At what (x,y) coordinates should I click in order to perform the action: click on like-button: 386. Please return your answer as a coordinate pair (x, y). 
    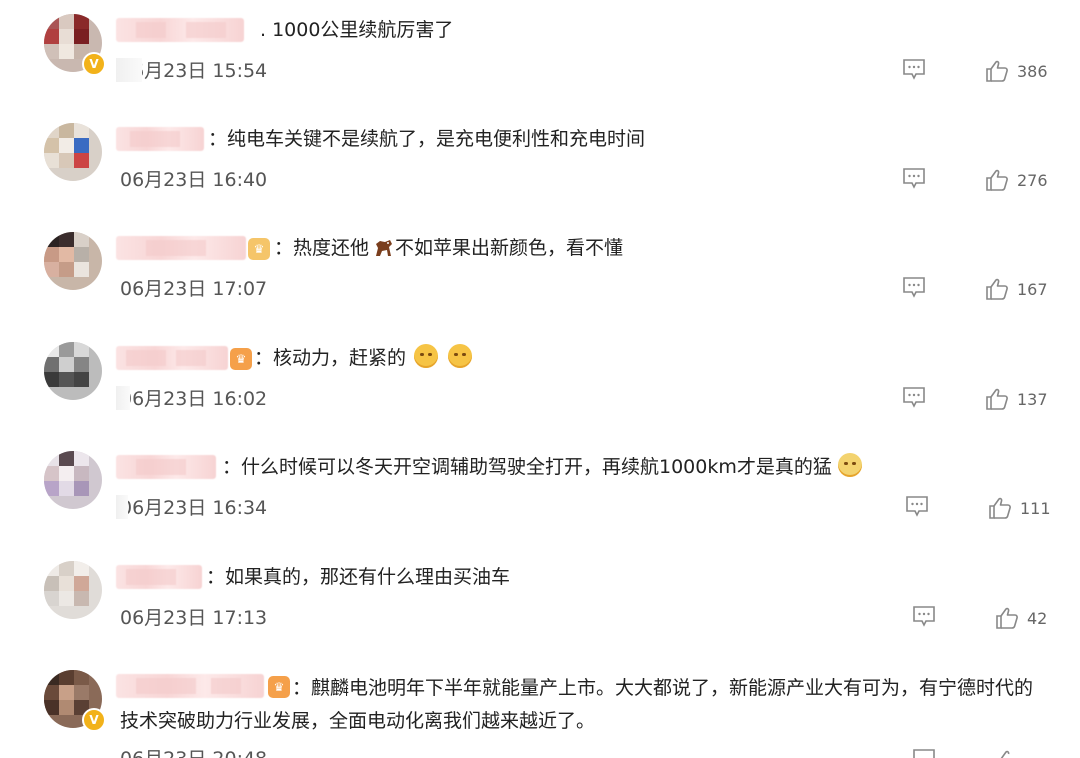
    Looking at the image, I should click on (1016, 71).